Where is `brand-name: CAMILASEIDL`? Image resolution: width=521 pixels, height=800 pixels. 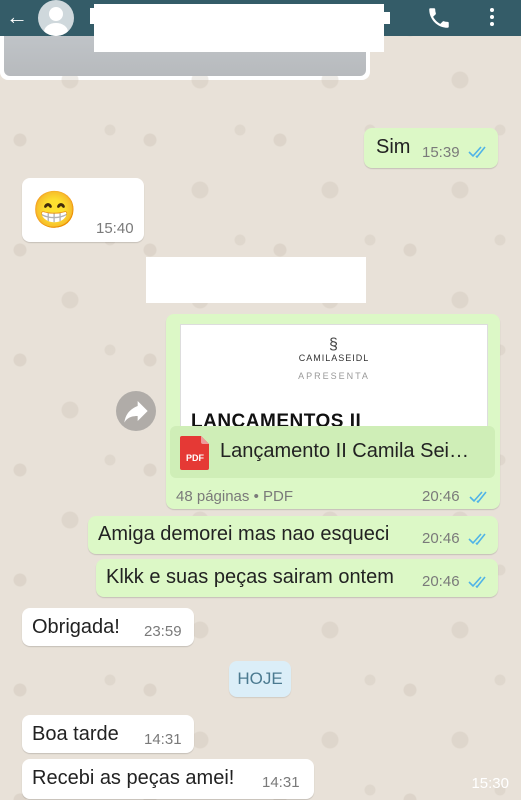
brand-name: CAMILASEIDL is located at coordinates (334, 358).